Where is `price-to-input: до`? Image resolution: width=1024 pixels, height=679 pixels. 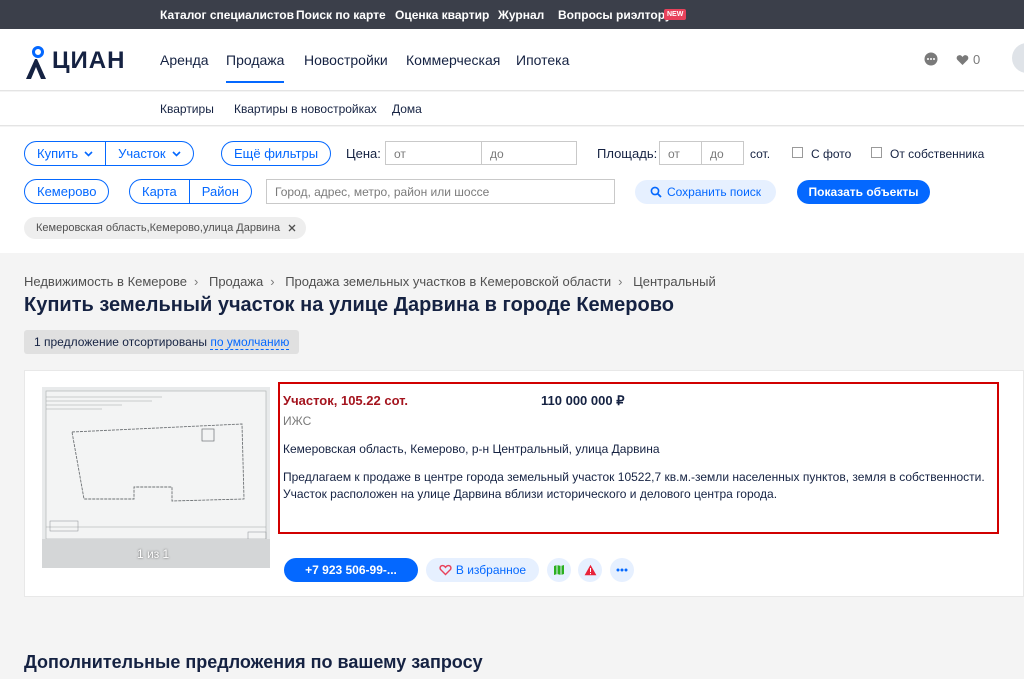
price-to-input: до is located at coordinates (529, 153).